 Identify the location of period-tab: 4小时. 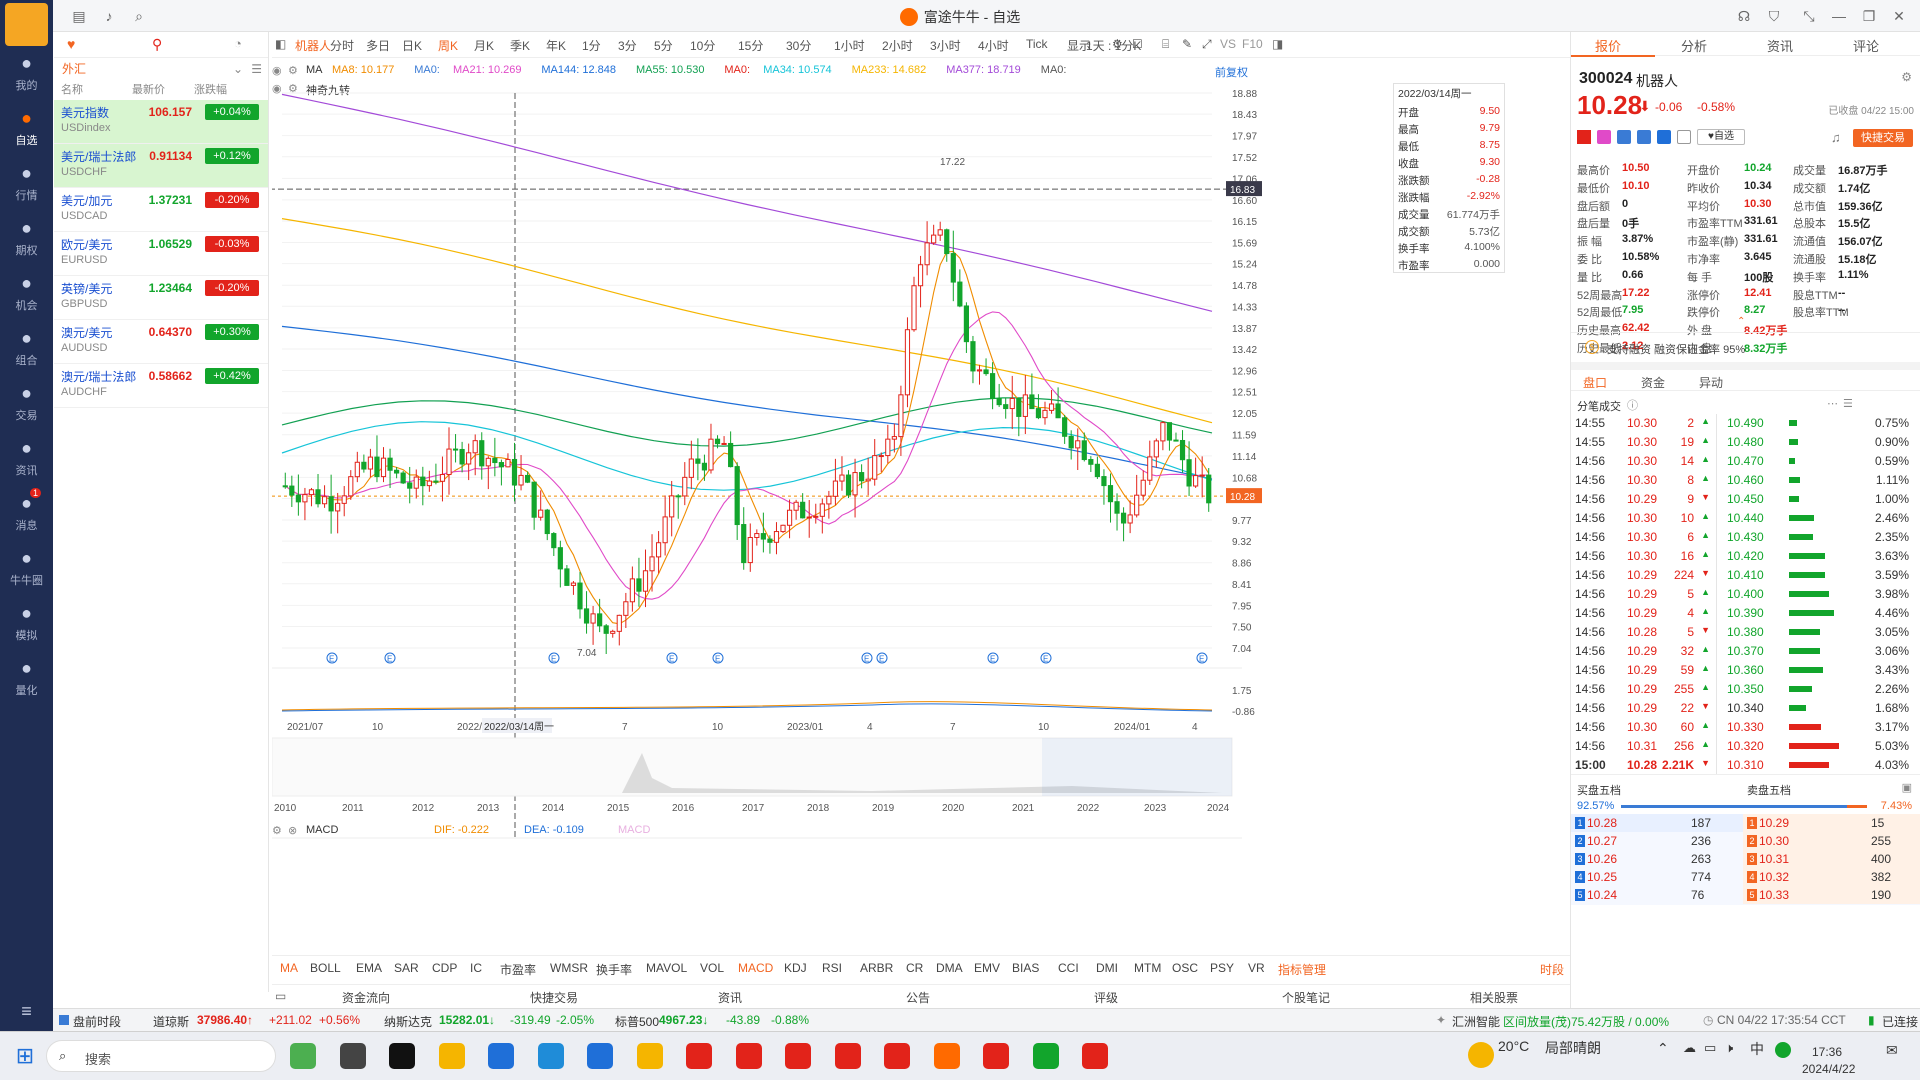
(993, 45).